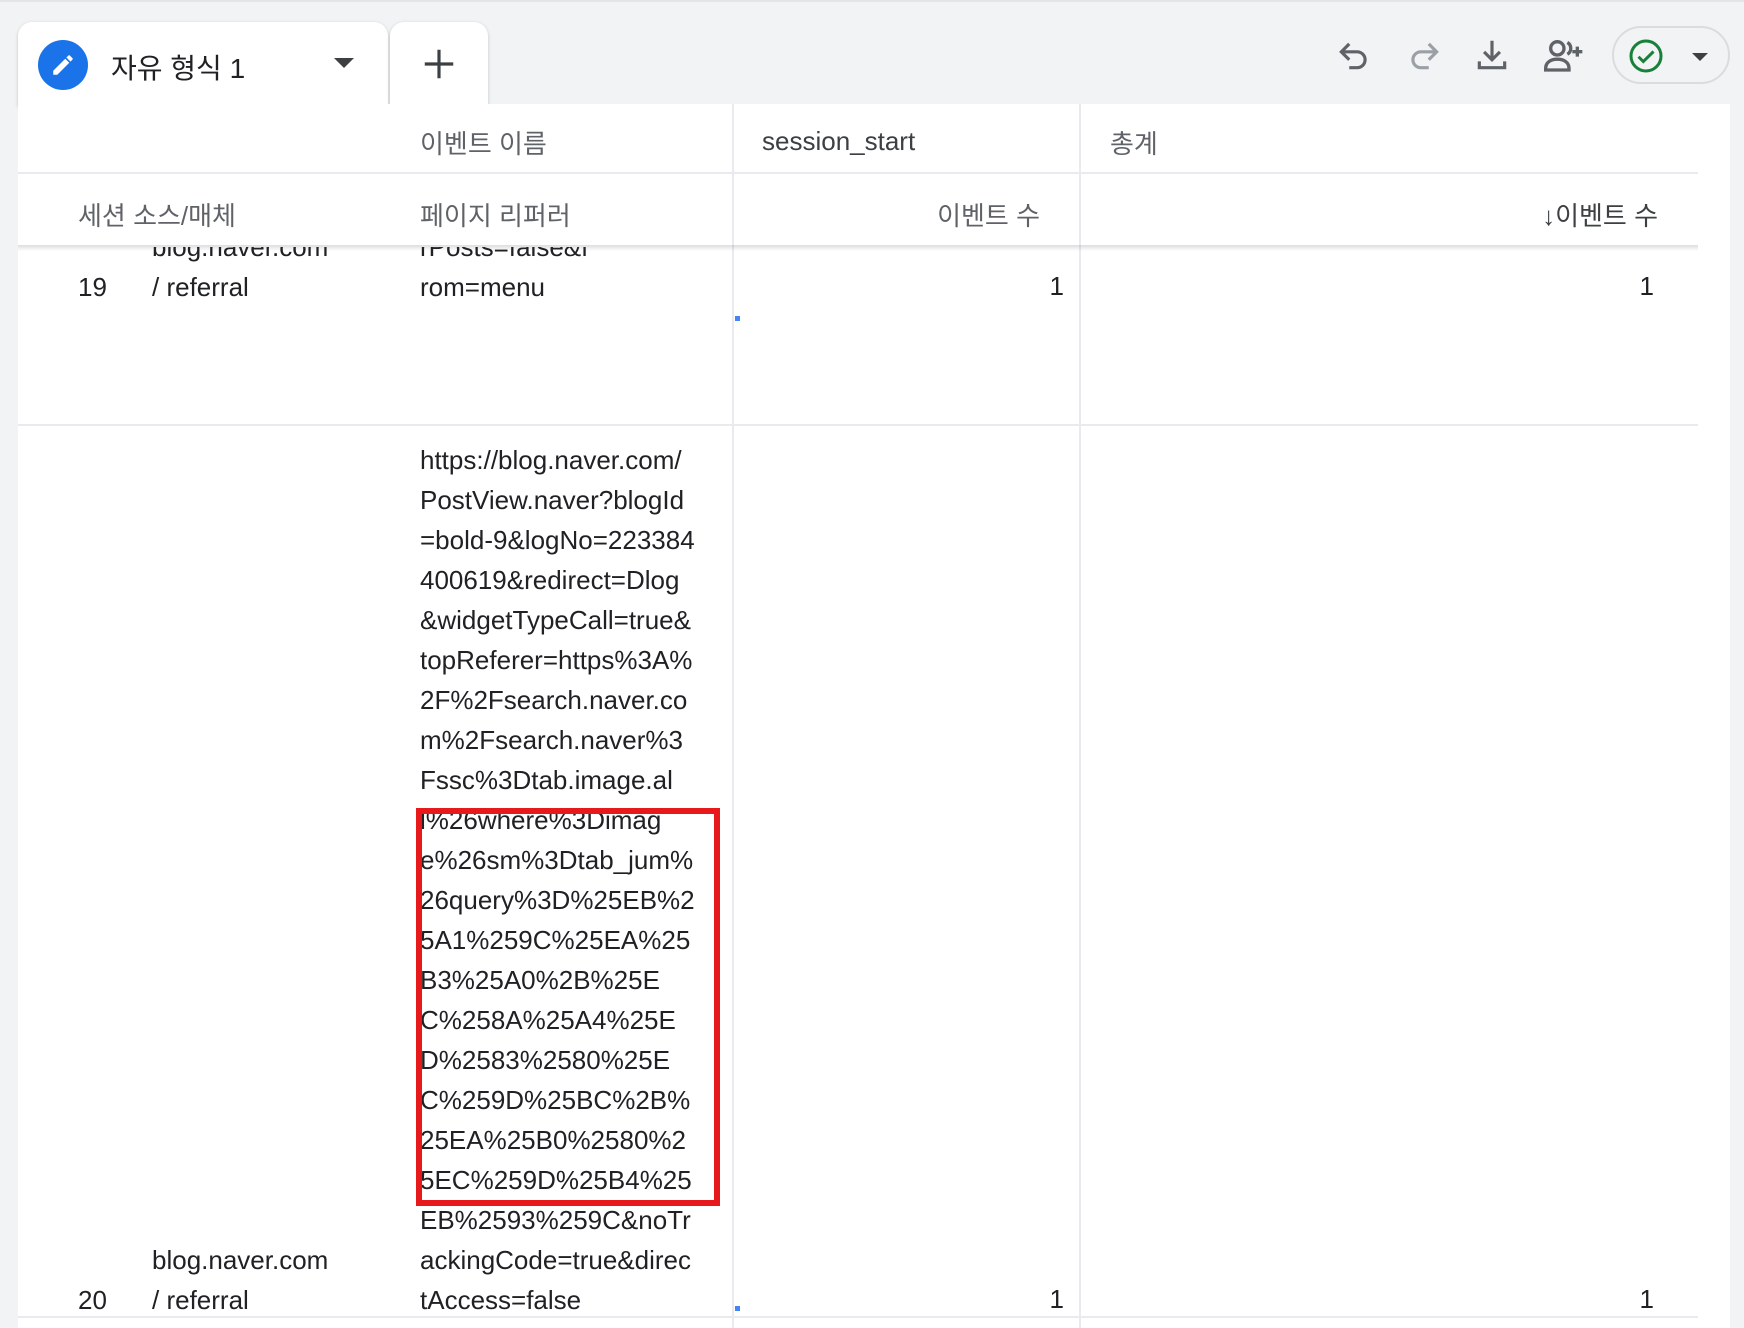 Image resolution: width=1744 pixels, height=1328 pixels. I want to click on redo-button, so click(1424, 55).